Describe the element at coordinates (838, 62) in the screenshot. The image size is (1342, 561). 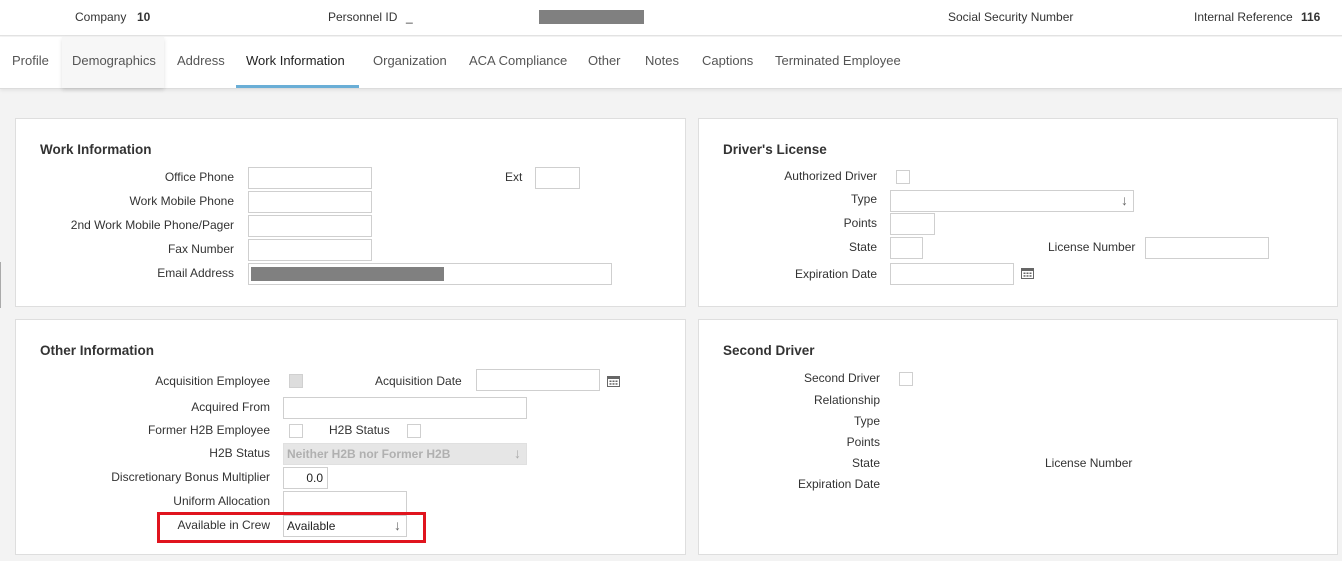
I see `tab-terminated-employee: Terminated Employee` at that location.